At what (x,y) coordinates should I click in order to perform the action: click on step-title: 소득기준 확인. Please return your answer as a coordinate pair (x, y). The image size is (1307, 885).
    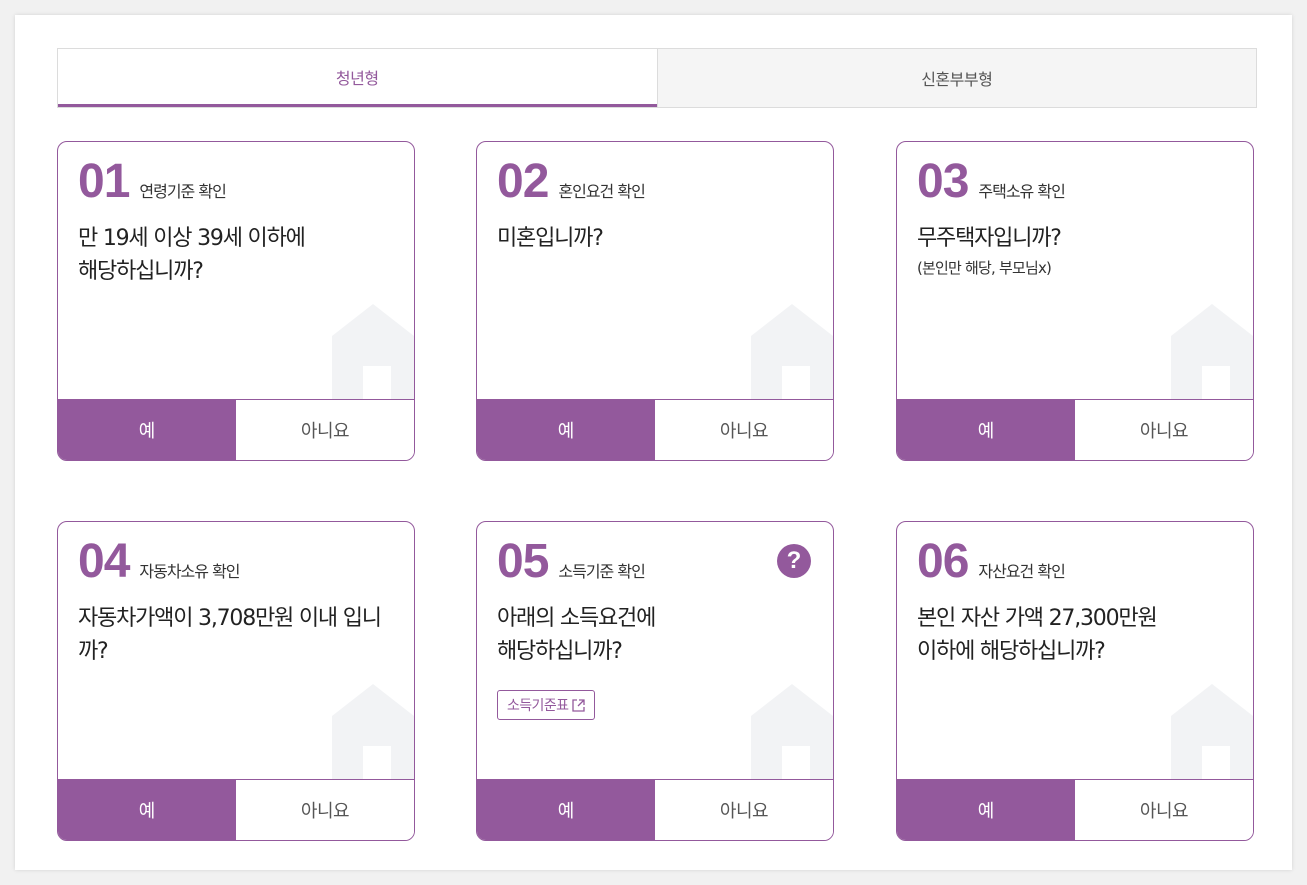
    Looking at the image, I should click on (601, 571).